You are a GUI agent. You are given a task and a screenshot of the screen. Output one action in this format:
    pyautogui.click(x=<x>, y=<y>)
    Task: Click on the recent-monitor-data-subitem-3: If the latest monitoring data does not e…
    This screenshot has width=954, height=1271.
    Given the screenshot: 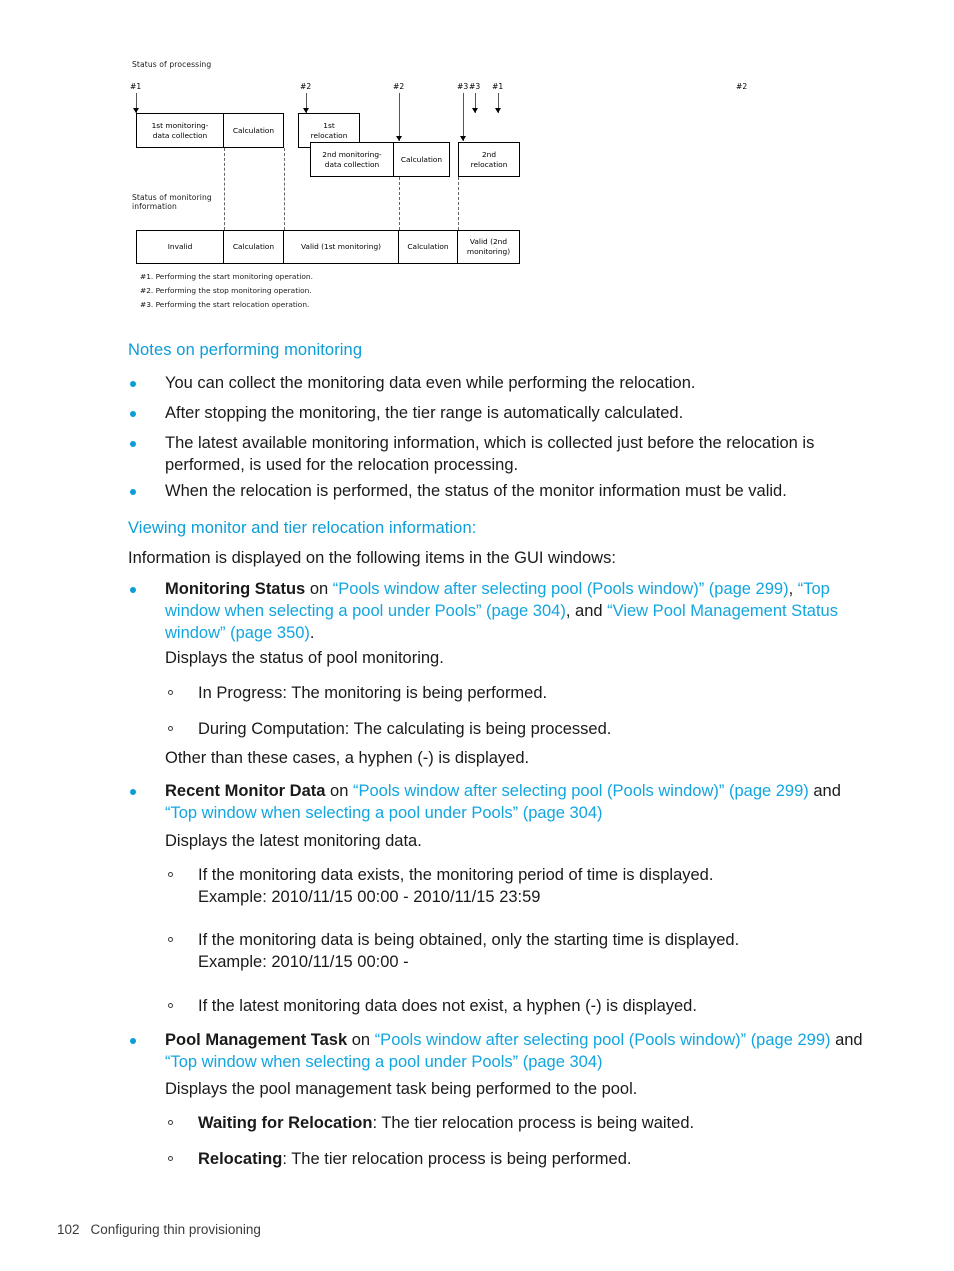 What is the action you would take?
    pyautogui.click(x=447, y=1006)
    